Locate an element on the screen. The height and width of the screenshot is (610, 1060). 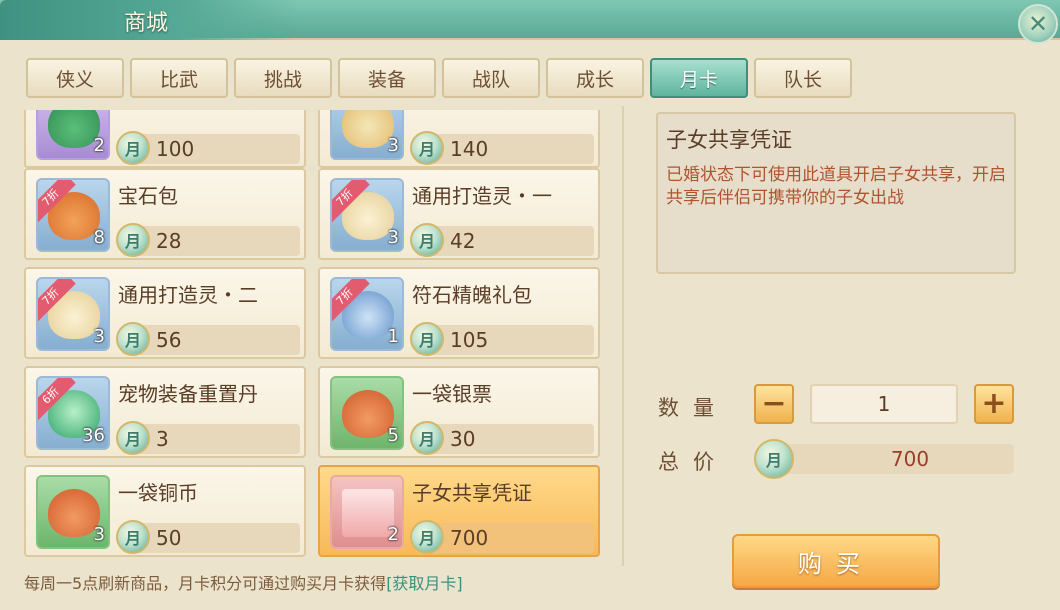
gem-icon is located at coordinates (74, 129).